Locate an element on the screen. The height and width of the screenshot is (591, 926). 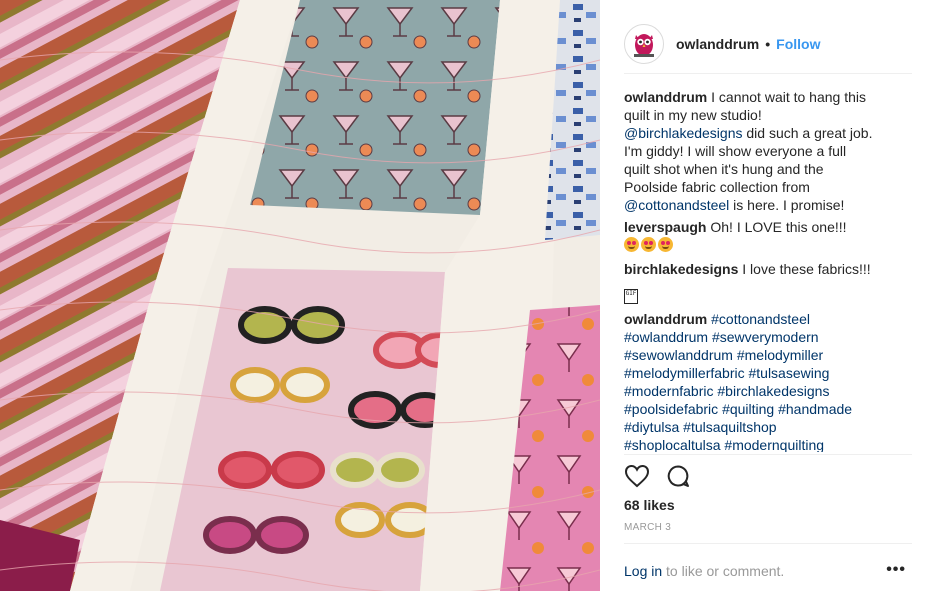
avatar is located at coordinates (644, 43).